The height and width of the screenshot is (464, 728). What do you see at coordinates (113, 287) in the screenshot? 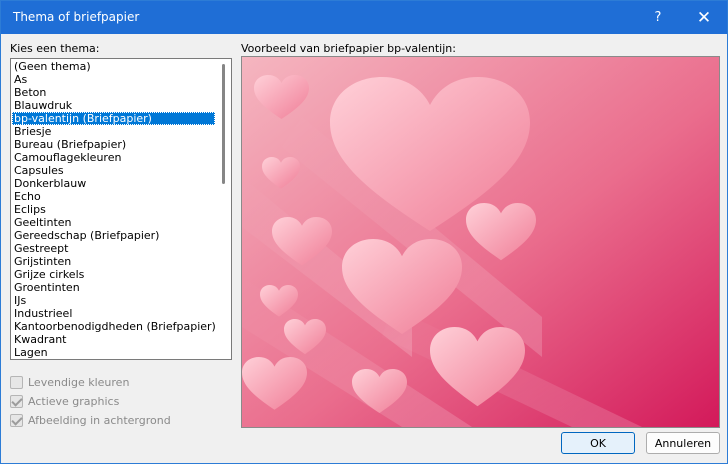
I see `theme-list-item: Groentinten` at bounding box center [113, 287].